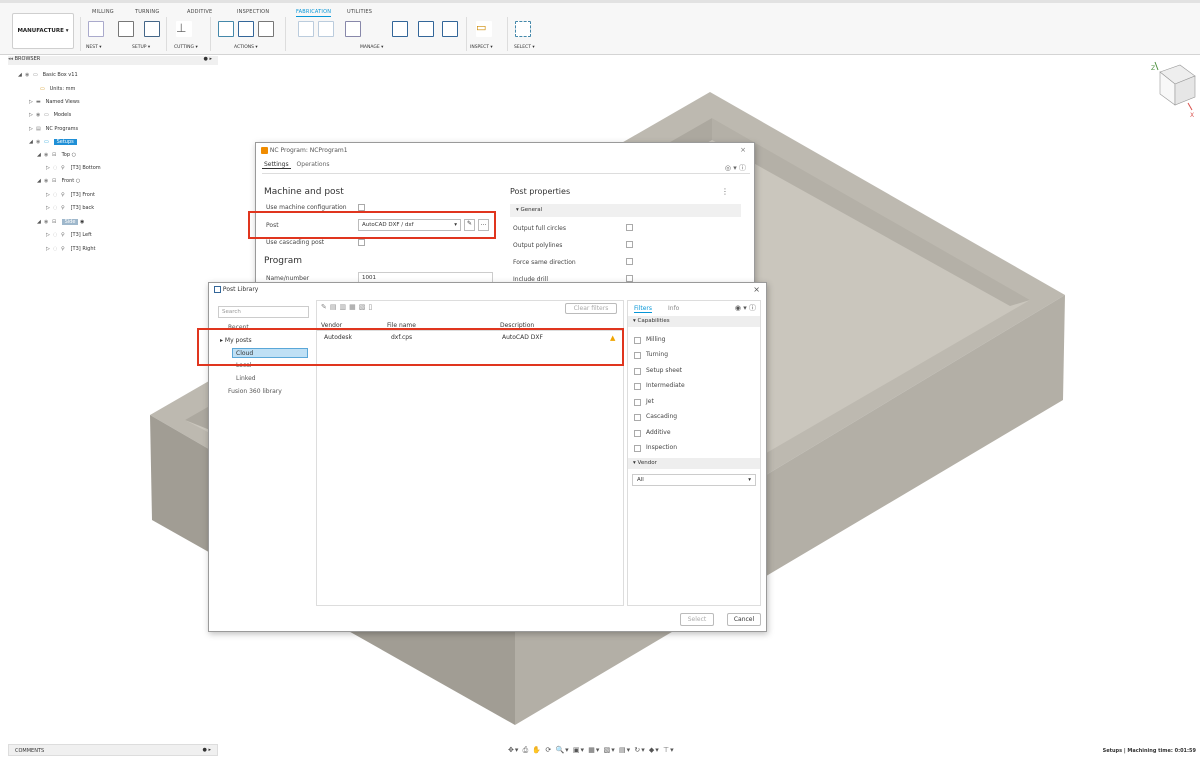  Describe the element at coordinates (56, 155) in the screenshot. I see `tree-item-setup-top: ◢ ◉ ⊟ Top ○` at that location.